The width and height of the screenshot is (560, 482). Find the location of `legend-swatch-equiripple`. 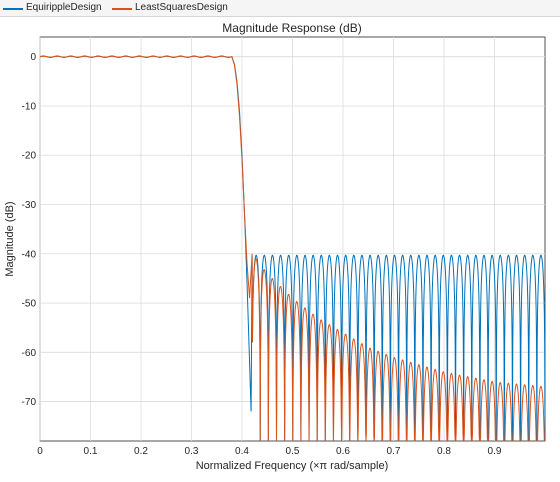

legend-swatch-equiripple is located at coordinates (13, 9).